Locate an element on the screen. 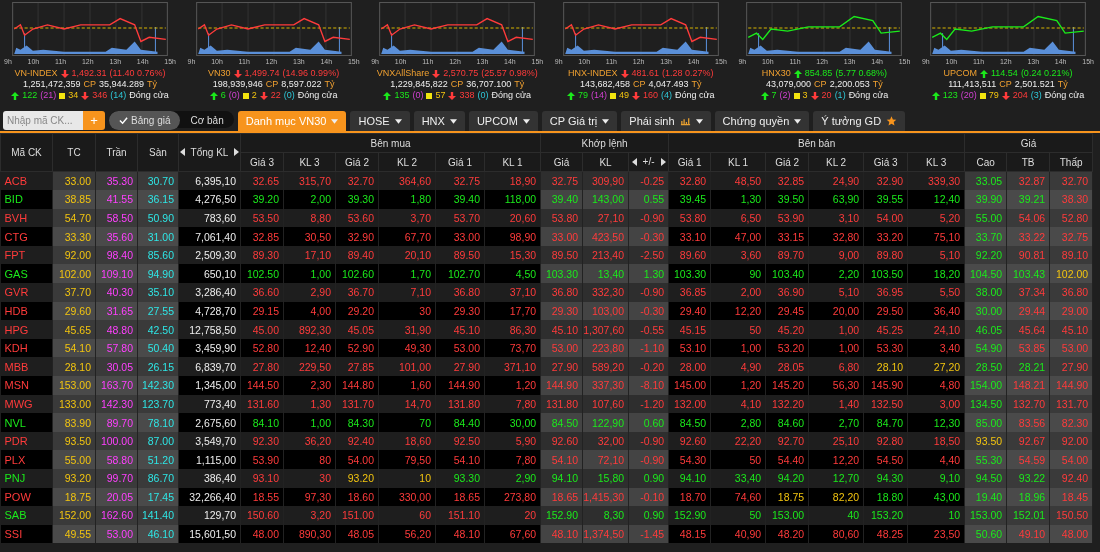 The height and width of the screenshot is (552, 1100). table-cell: 144.80 is located at coordinates (357, 385).